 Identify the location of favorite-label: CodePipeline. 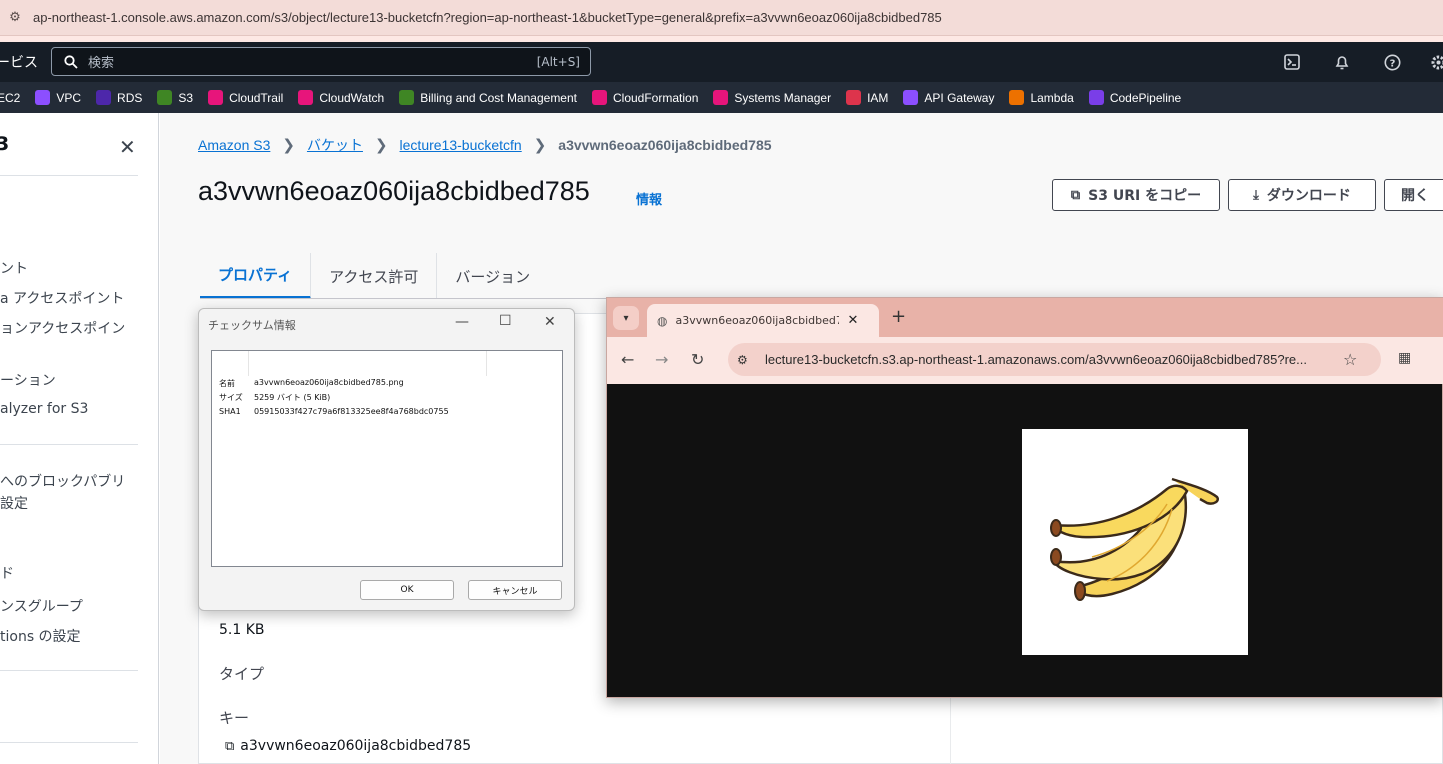
(1145, 97).